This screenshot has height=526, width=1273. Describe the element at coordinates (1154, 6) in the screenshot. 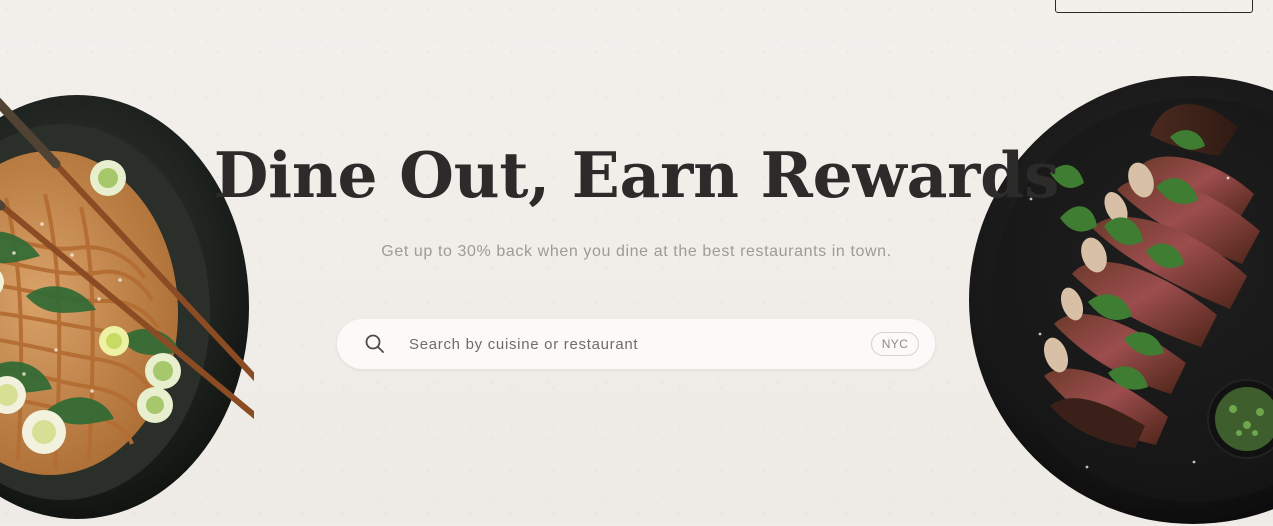

I see `top-right-button` at that location.